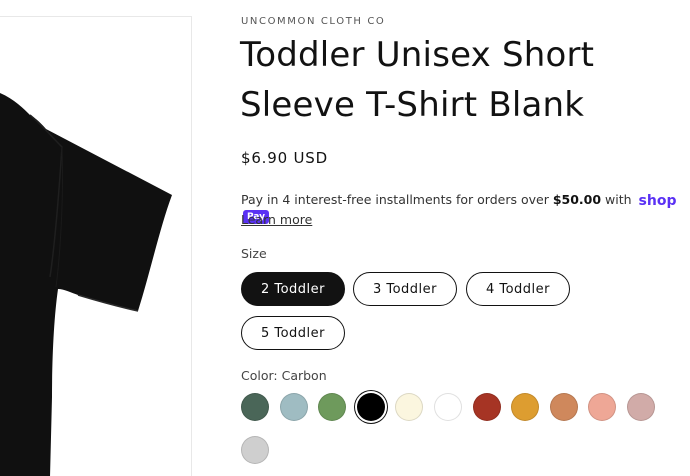  What do you see at coordinates (448, 407) in the screenshot?
I see `color-swatch-white` at bounding box center [448, 407].